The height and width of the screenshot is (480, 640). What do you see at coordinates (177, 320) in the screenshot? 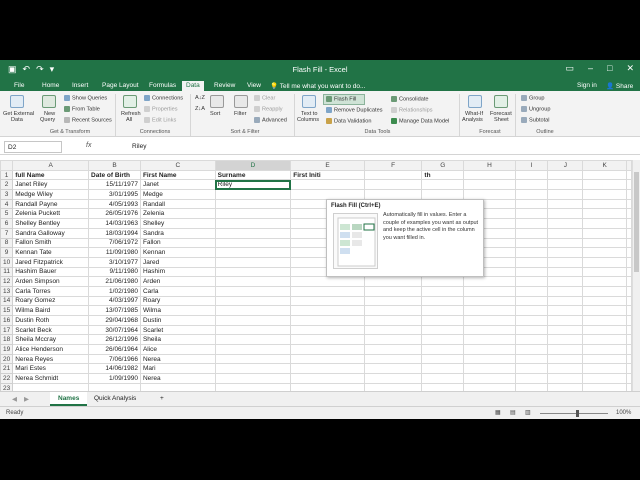
I see `cell: Dustin` at bounding box center [177, 320].